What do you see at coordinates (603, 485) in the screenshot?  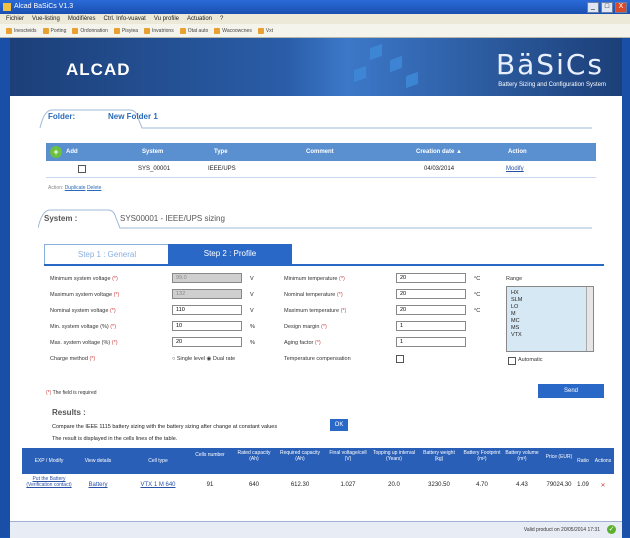 I see `delete-icon: ✕` at bounding box center [603, 485].